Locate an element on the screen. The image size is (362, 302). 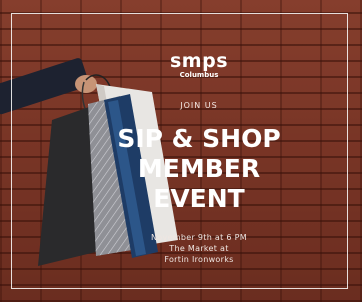
headline-line-1: SIP & SHOP is located at coordinates (199, 138).